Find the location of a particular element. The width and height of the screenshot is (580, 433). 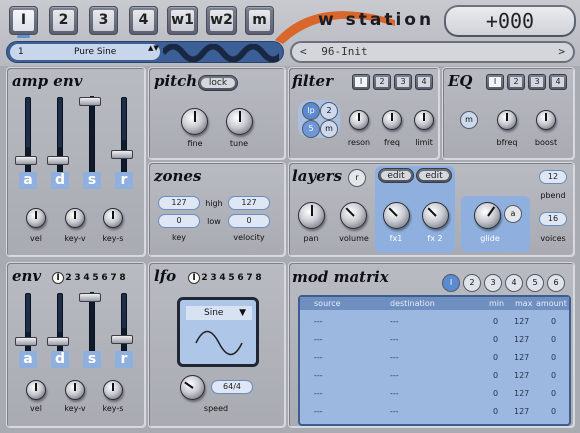

layers-r-button: r is located at coordinates (357, 178).